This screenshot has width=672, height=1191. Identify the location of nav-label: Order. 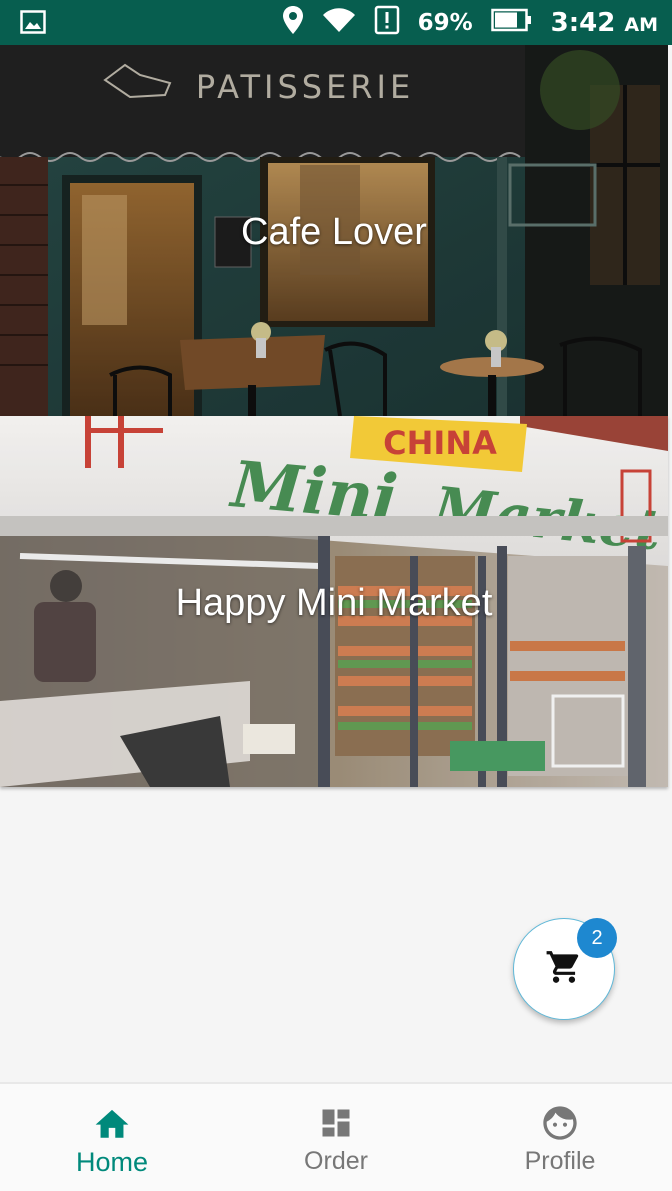
(336, 1161).